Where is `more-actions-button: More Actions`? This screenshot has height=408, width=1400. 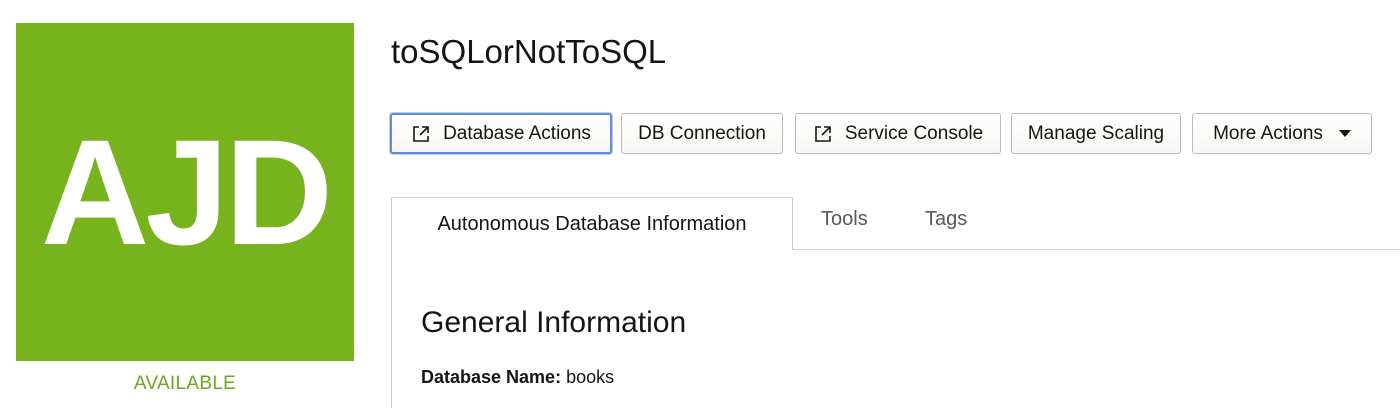 more-actions-button: More Actions is located at coordinates (1282, 133).